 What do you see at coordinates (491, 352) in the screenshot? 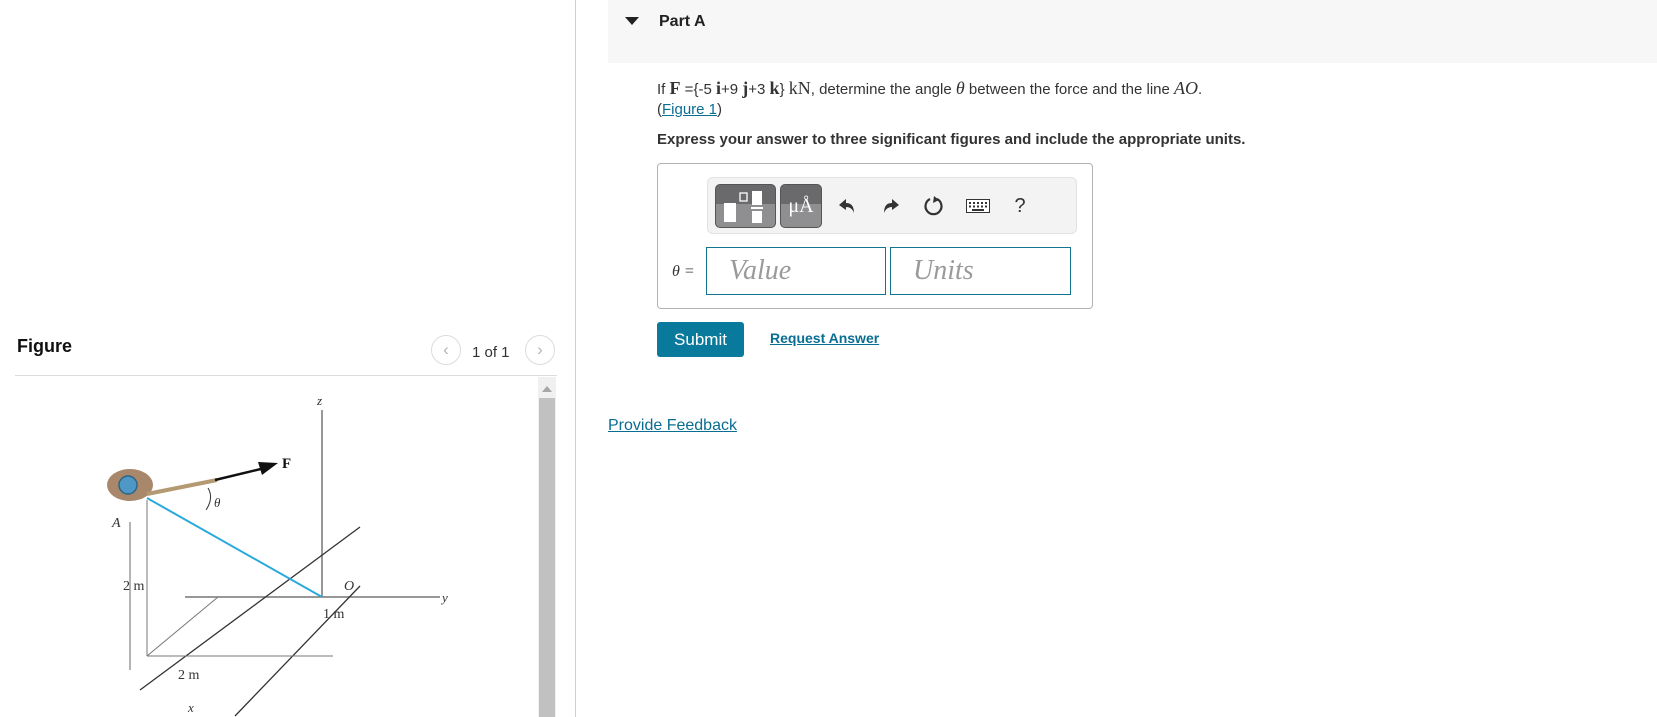
I see `figure-pager-text: 1 of 1` at bounding box center [491, 352].